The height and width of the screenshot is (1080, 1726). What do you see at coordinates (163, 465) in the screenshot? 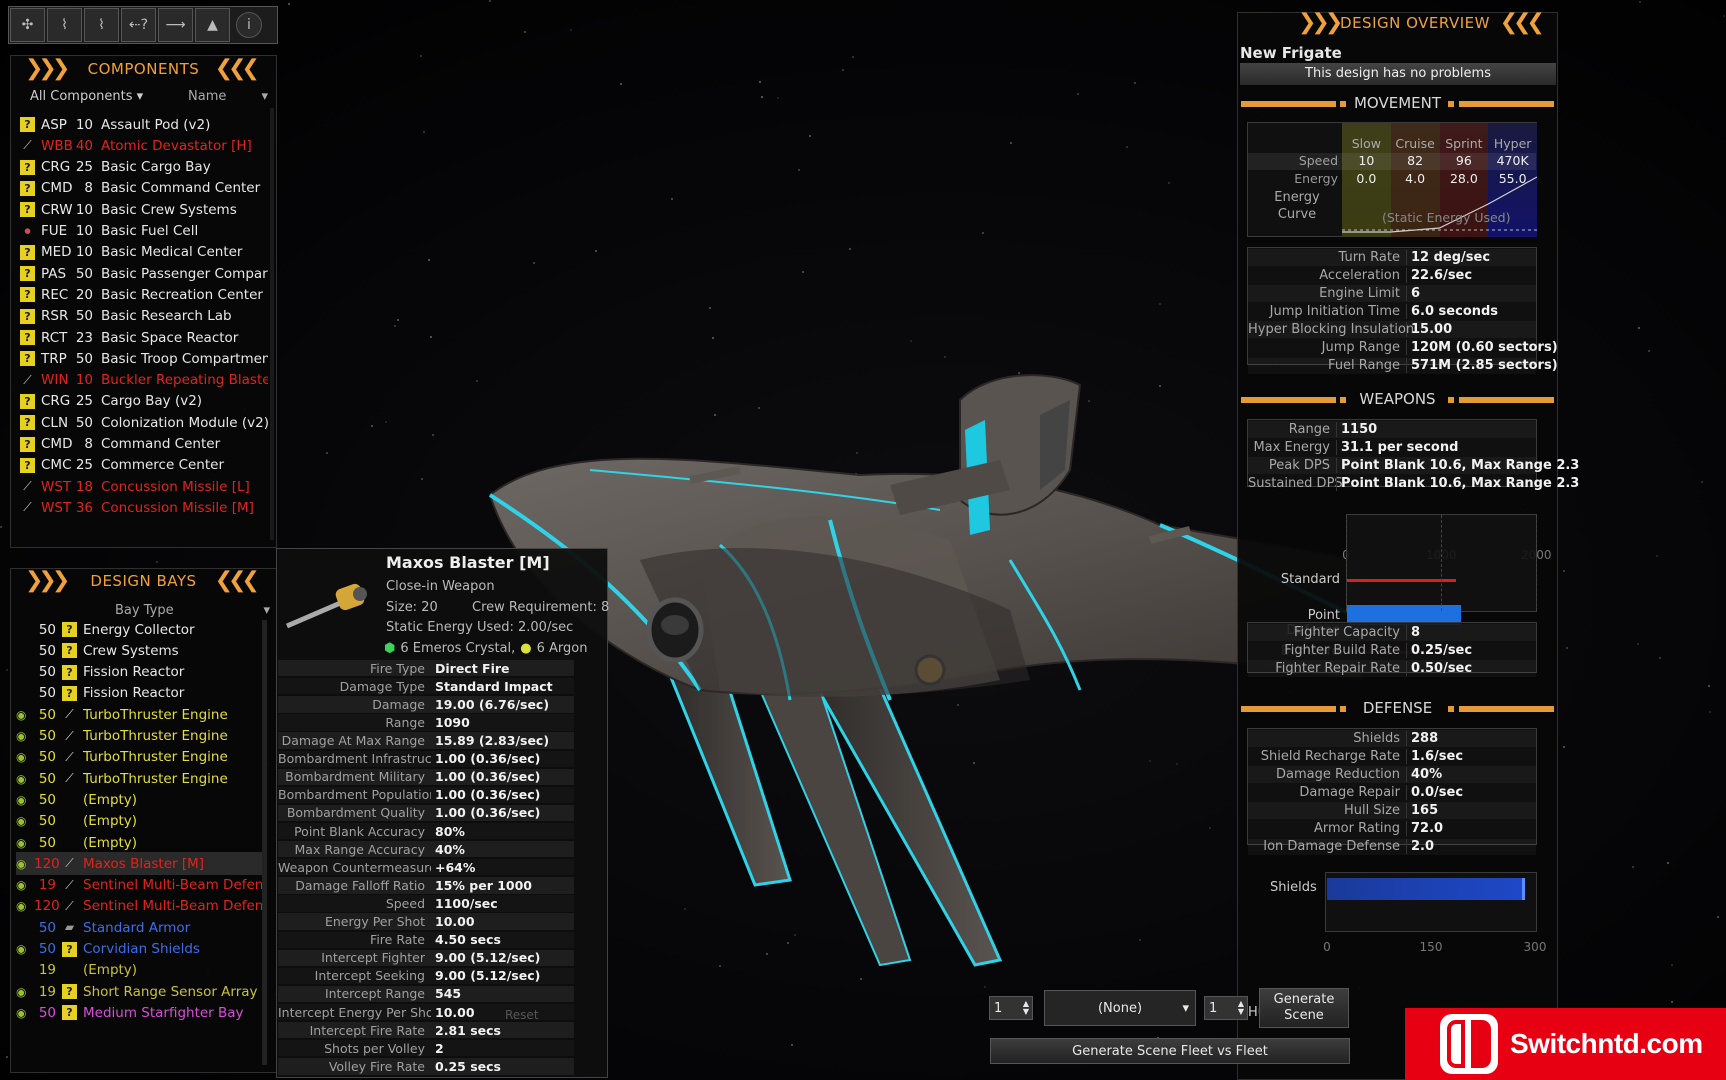
I see `component-name: Commerce Center` at bounding box center [163, 465].